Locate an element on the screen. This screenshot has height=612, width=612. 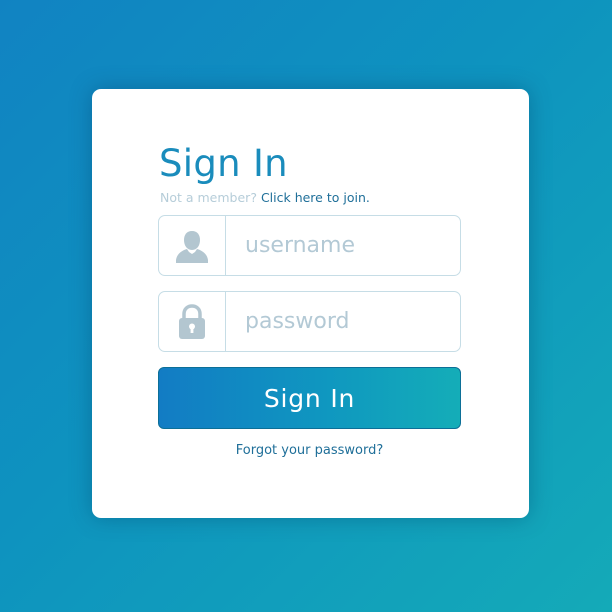
join-link: Click here to join. is located at coordinates (315, 197).